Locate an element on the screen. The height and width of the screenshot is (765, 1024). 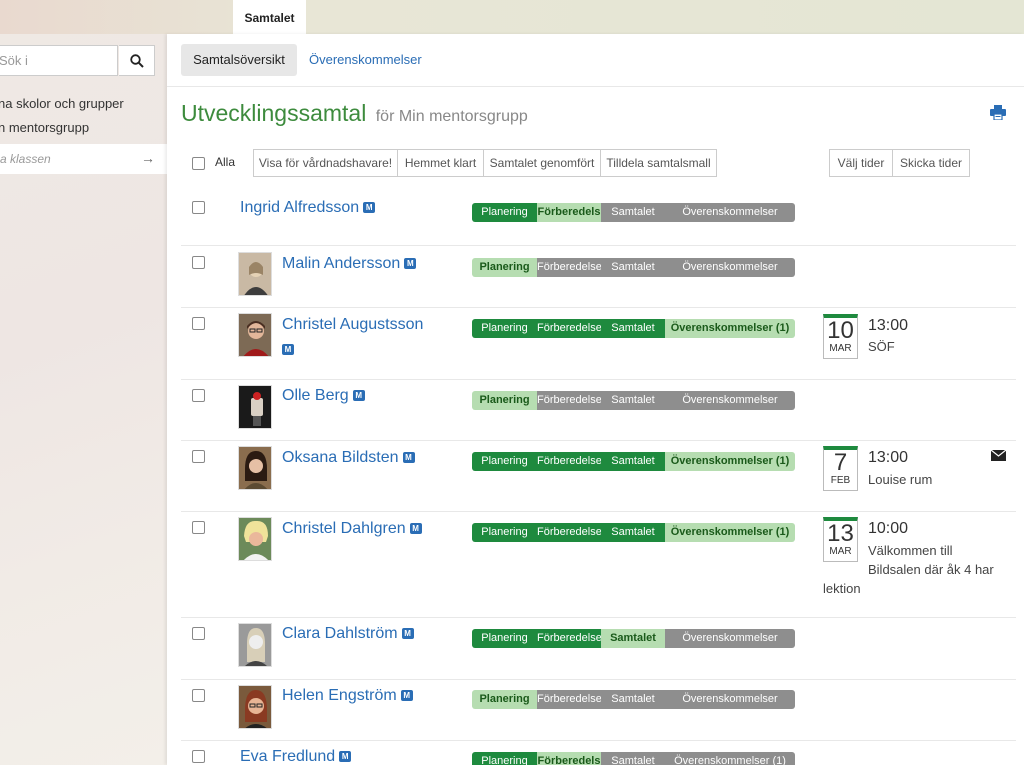
sidebar-item-mentor-group: n mentorsgrupp is located at coordinates (44, 127).